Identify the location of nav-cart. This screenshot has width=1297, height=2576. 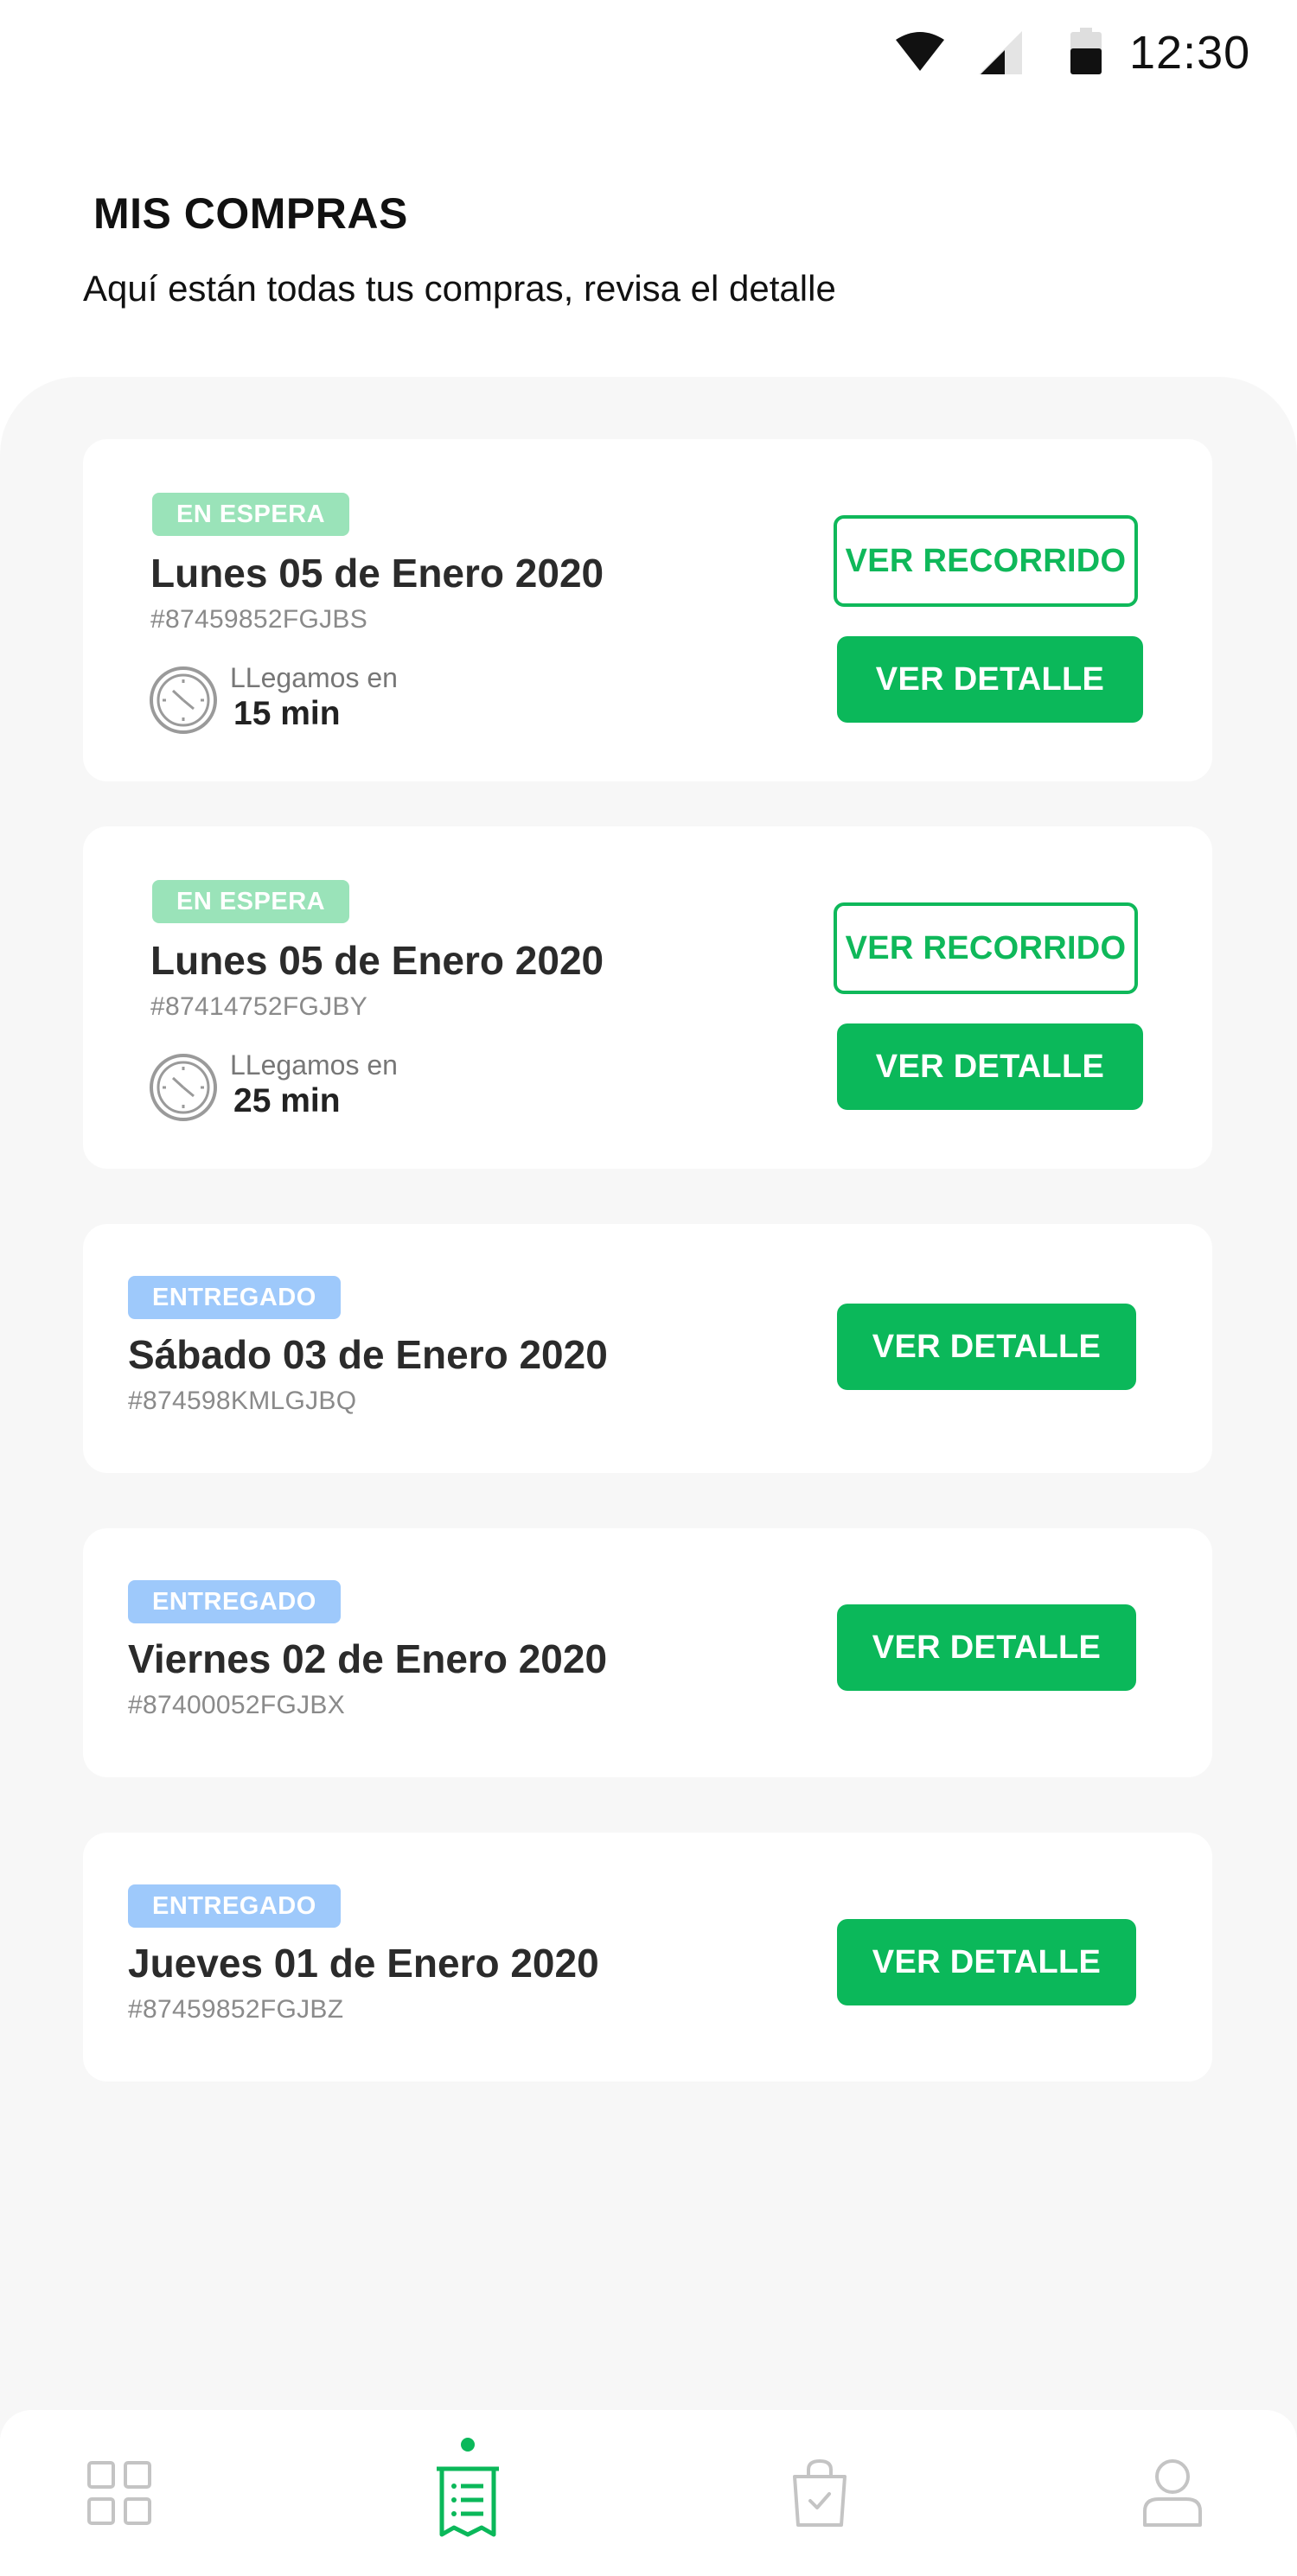
(820, 2493).